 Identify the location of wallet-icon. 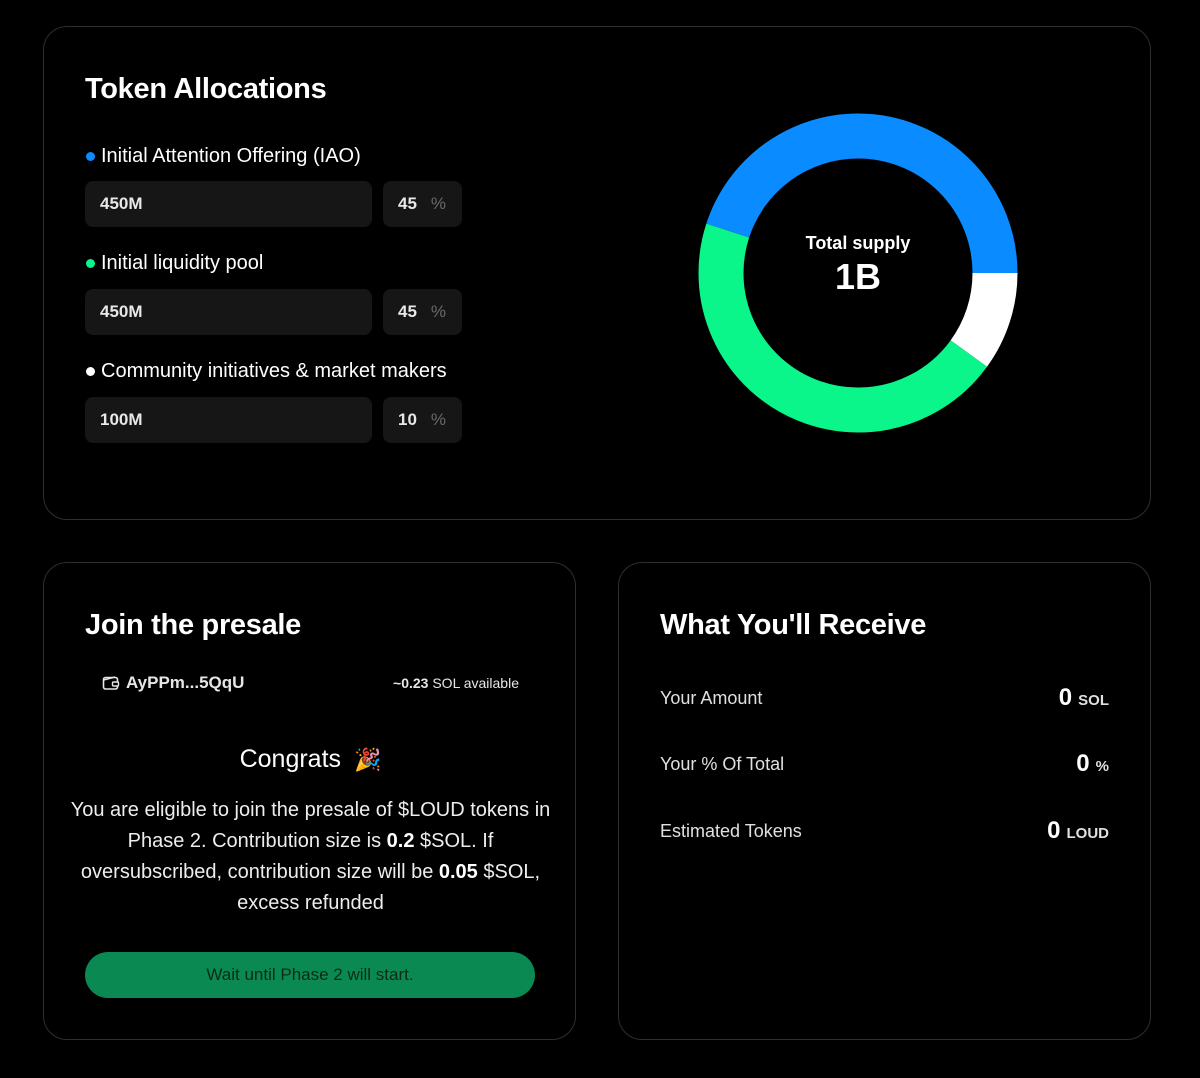
(111, 683).